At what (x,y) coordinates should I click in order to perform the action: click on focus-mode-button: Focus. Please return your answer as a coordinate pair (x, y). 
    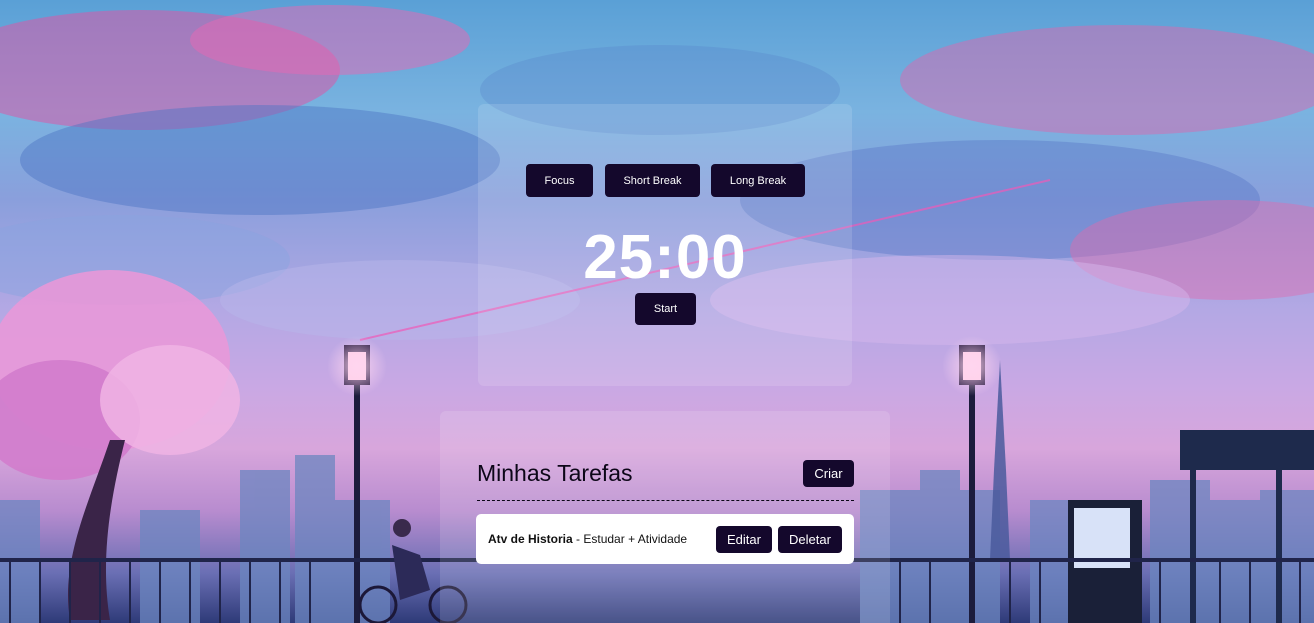
    Looking at the image, I should click on (559, 180).